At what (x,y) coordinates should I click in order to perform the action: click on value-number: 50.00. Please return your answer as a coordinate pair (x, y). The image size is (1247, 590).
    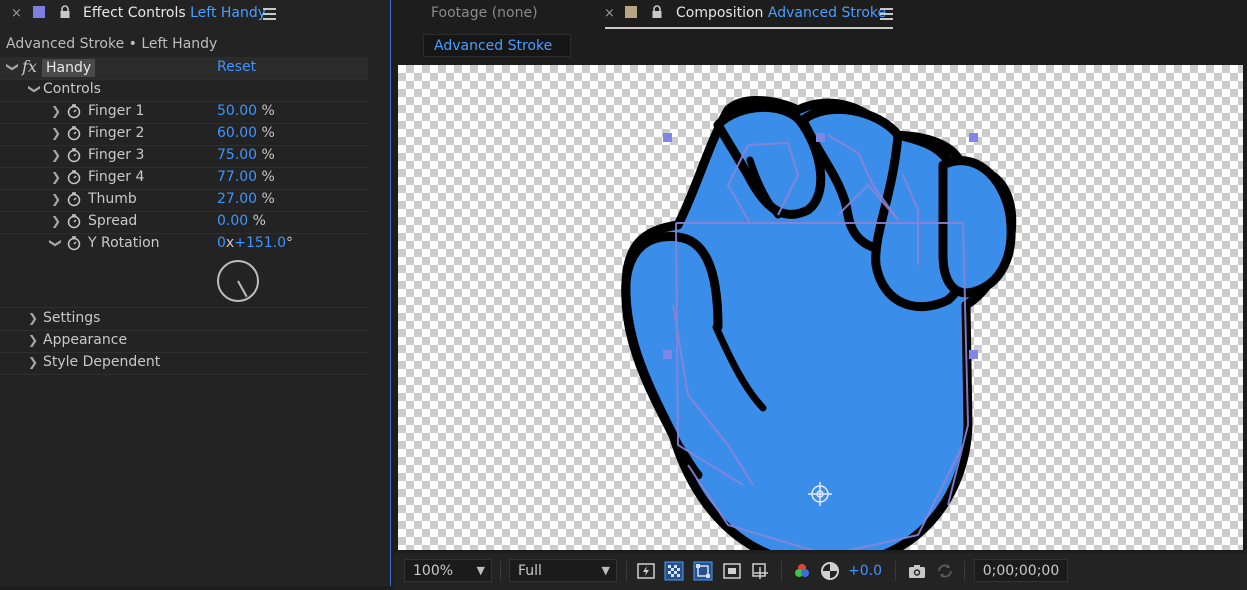
    Looking at the image, I should click on (237, 111).